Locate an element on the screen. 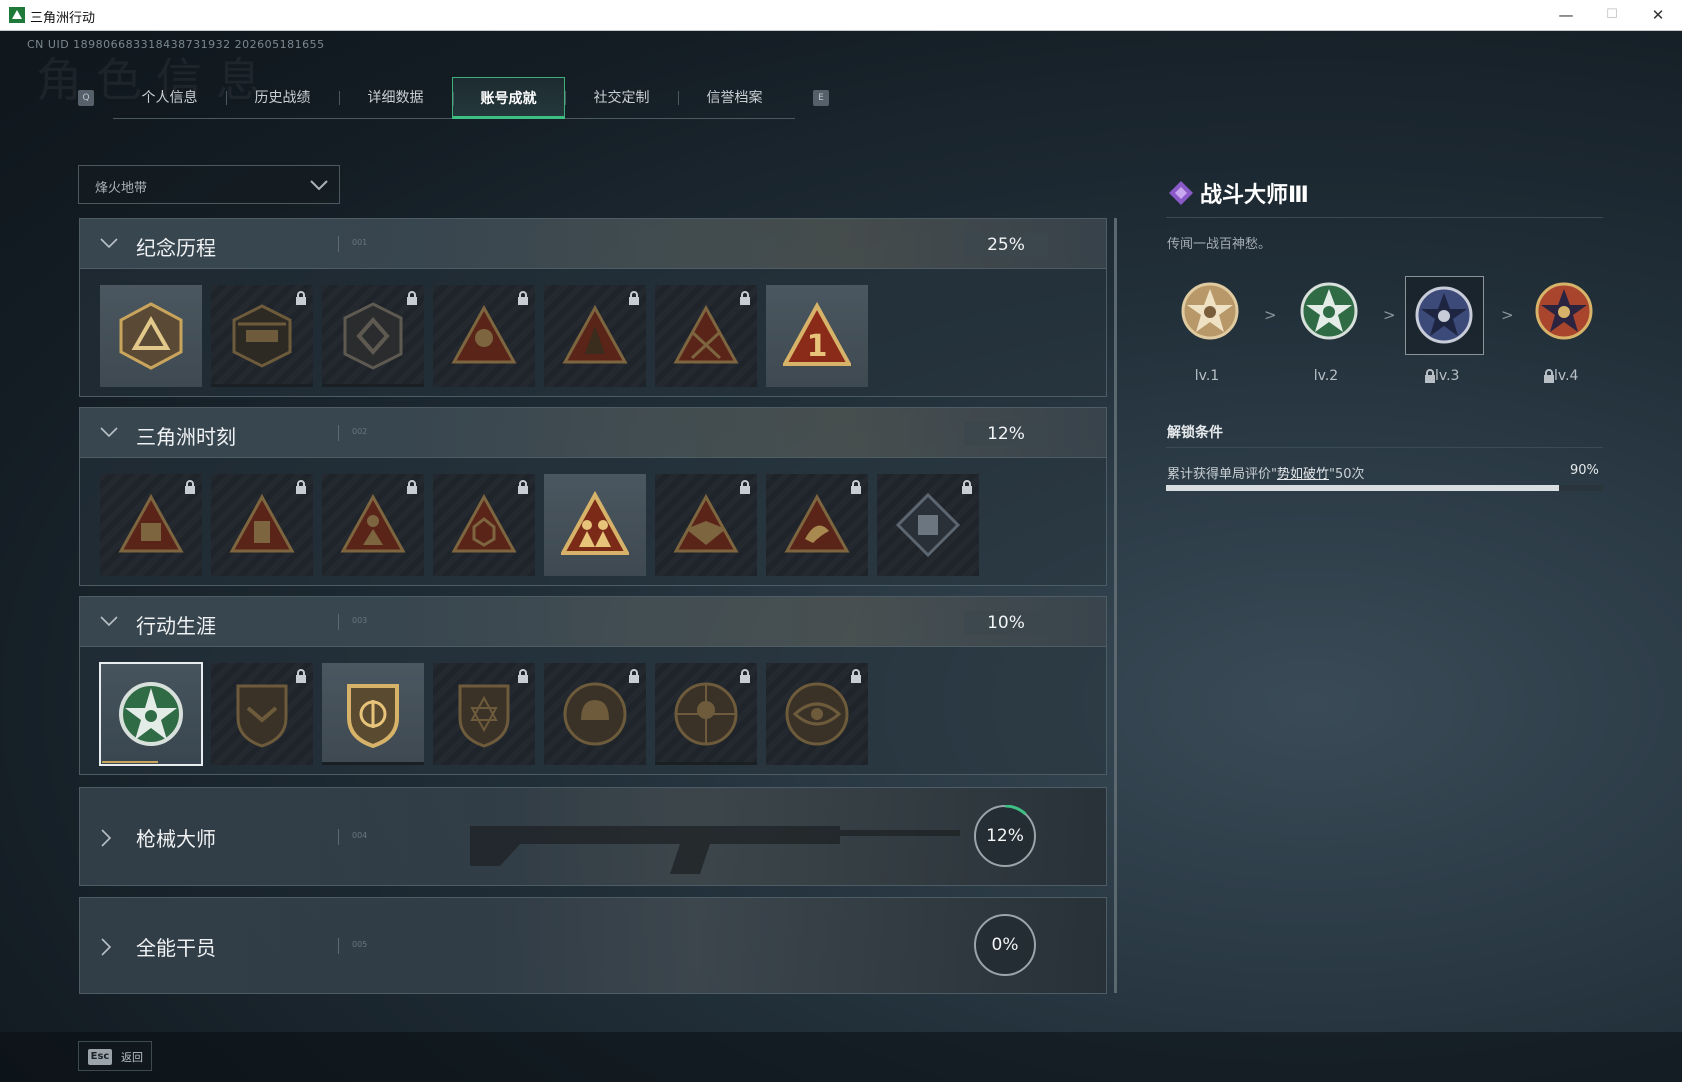 The width and height of the screenshot is (1682, 1082). level-1-label: lv.1 is located at coordinates (1207, 376).